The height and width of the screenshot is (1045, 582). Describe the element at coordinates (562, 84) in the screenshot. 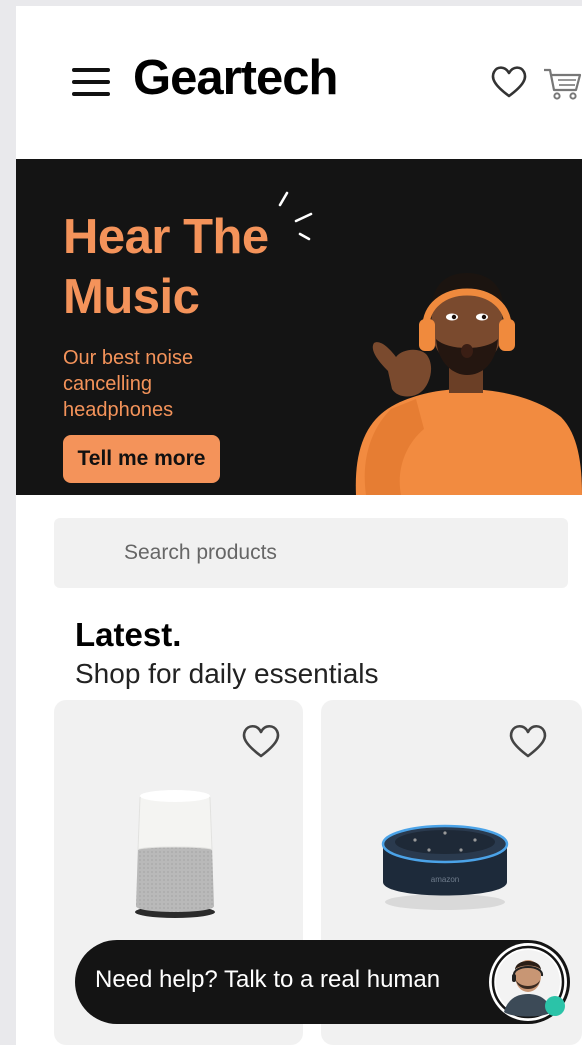

I see `shopping-cart-icon` at that location.